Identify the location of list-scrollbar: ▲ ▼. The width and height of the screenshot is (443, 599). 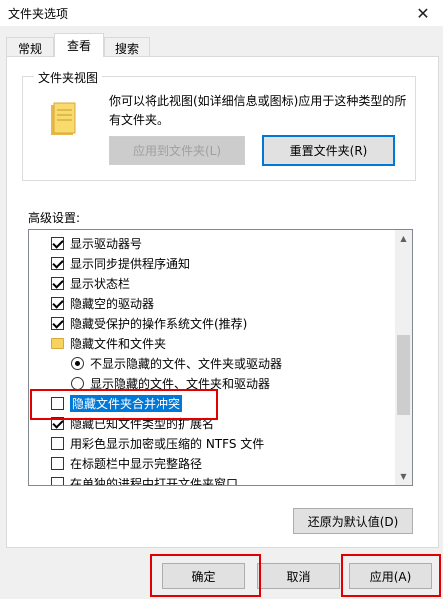
(403, 357).